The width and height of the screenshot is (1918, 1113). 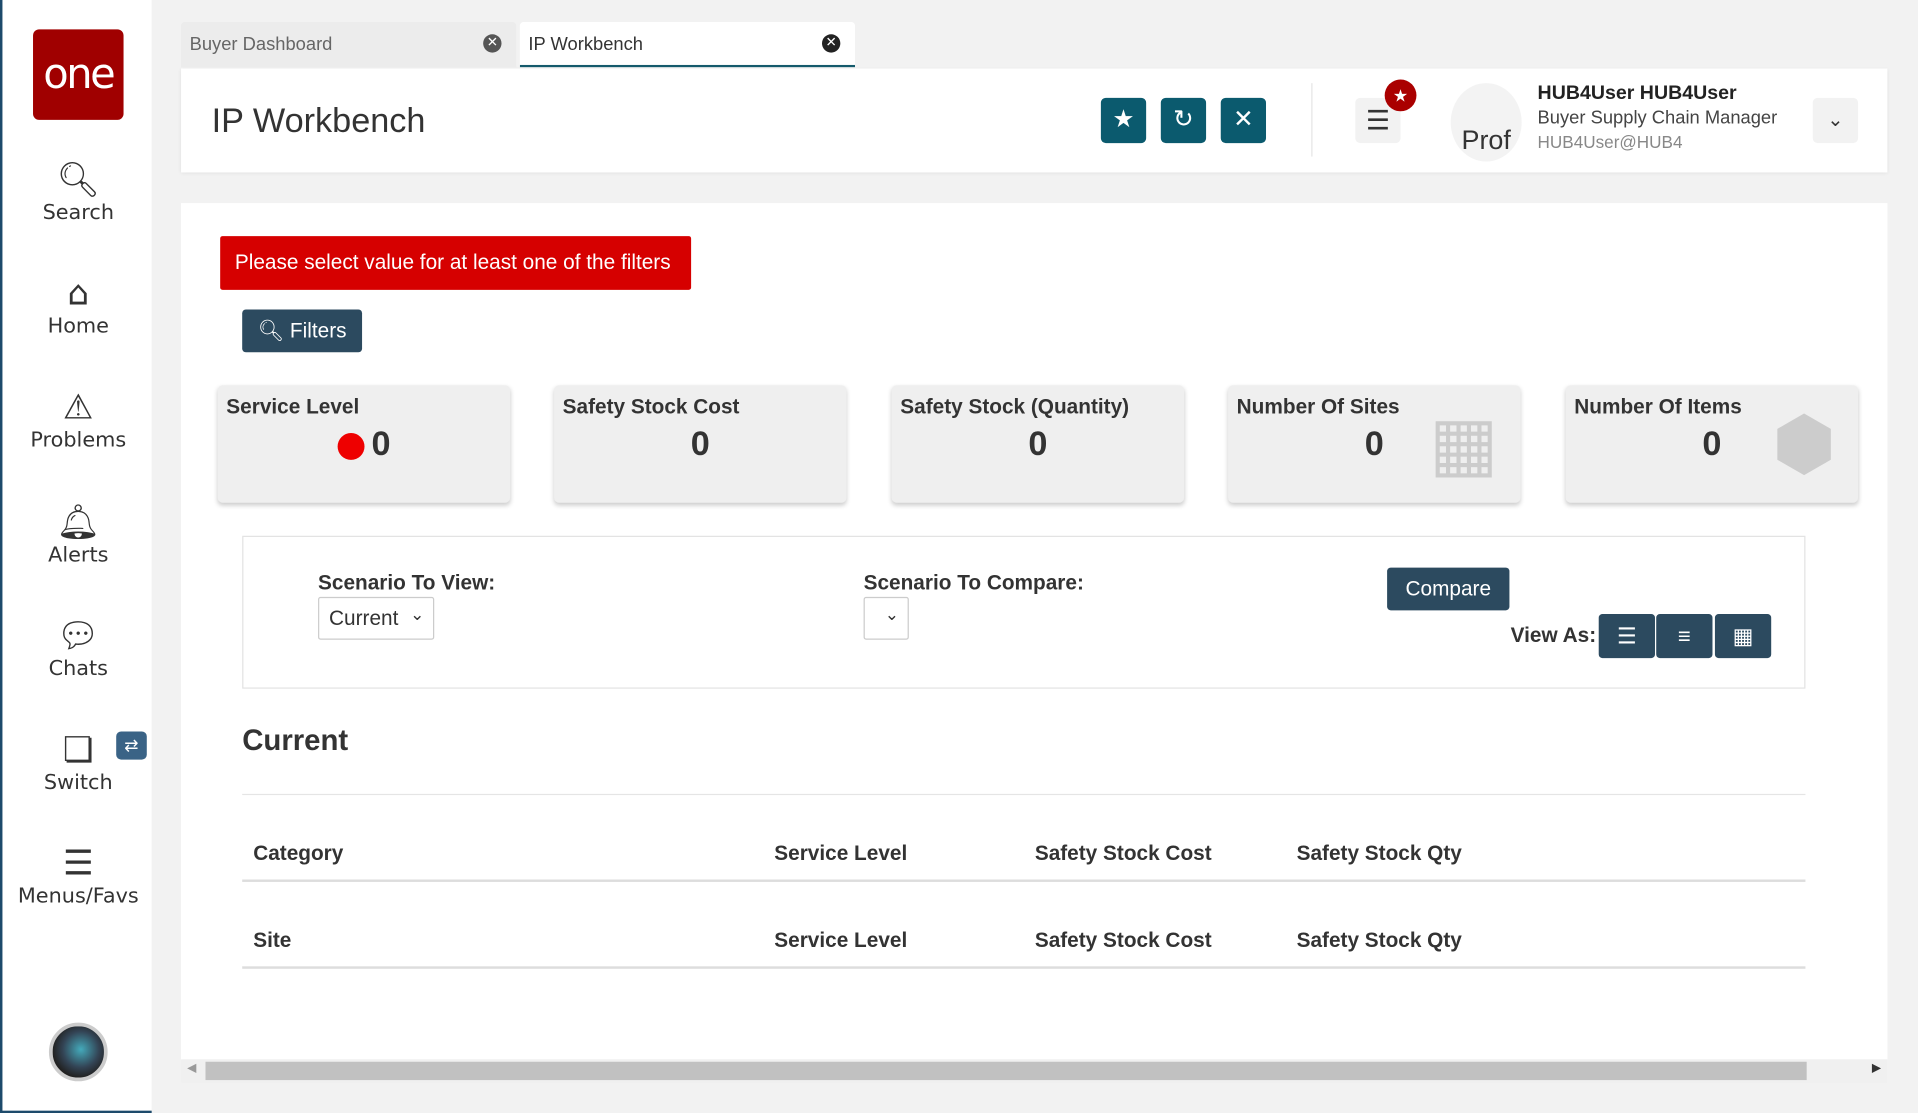 I want to click on filters-label: Filters, so click(x=318, y=331).